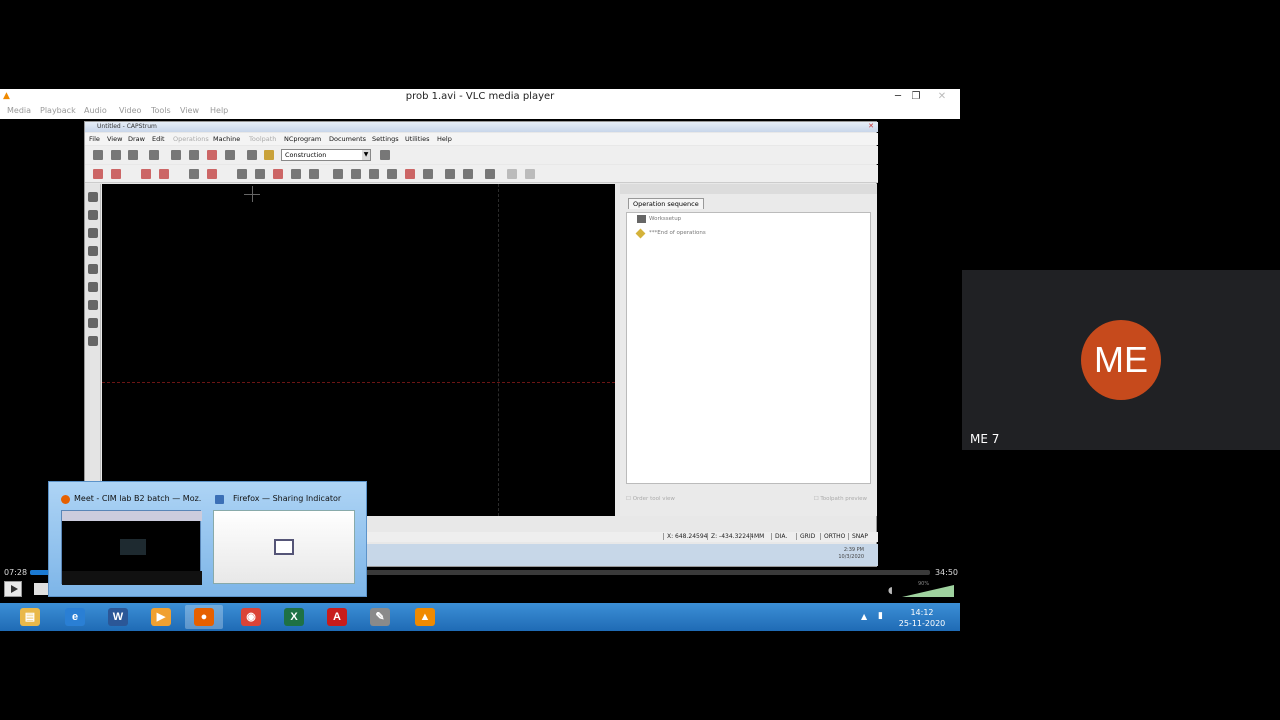 The width and height of the screenshot is (1280, 720). I want to click on menu-help: Help, so click(219, 110).